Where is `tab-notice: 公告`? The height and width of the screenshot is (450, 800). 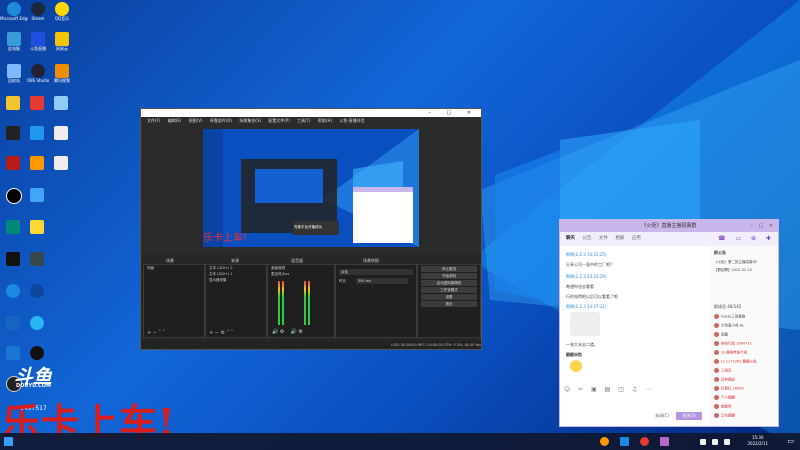
tab-notice: 公告 is located at coordinates (586, 238).